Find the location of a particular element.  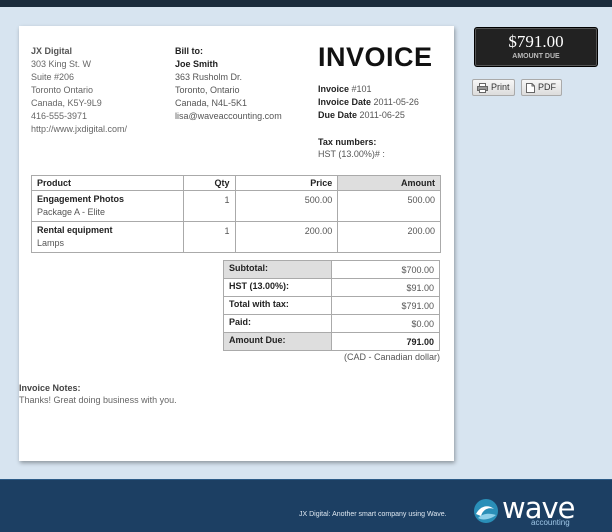

pdf-label: PDF is located at coordinates (547, 87).